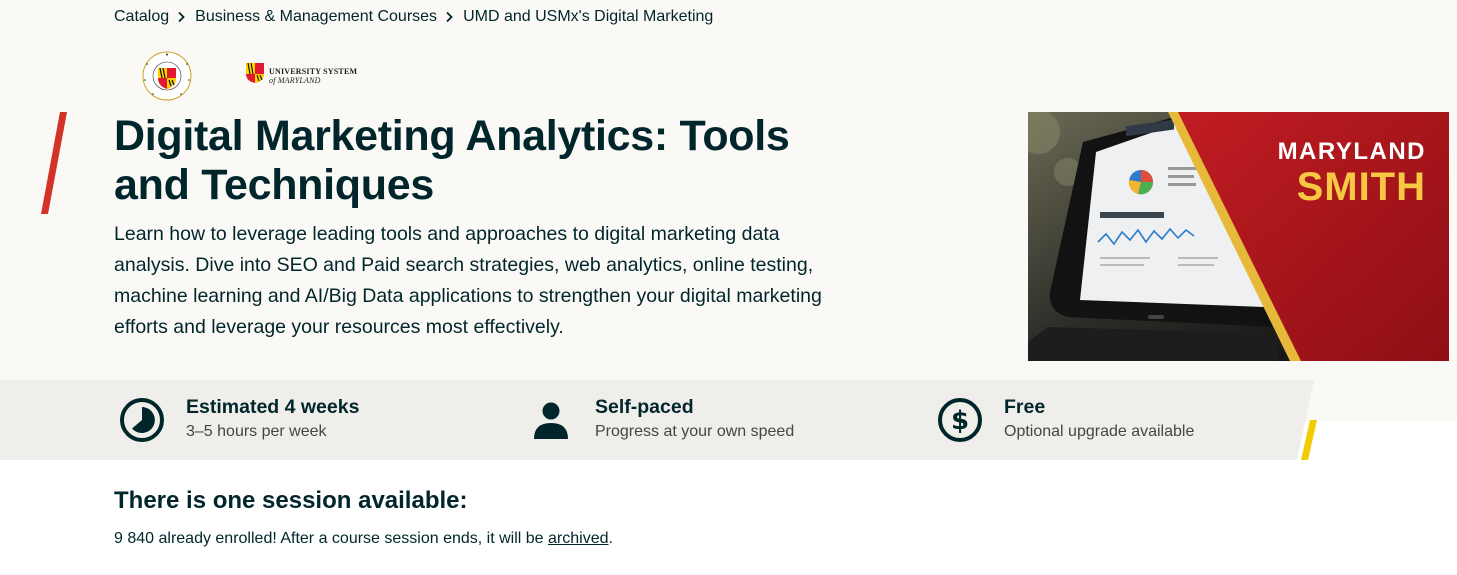 The width and height of the screenshot is (1457, 575). Describe the element at coordinates (316, 17) in the screenshot. I see `breadcrumb-business-link: Business & Management Courses` at that location.